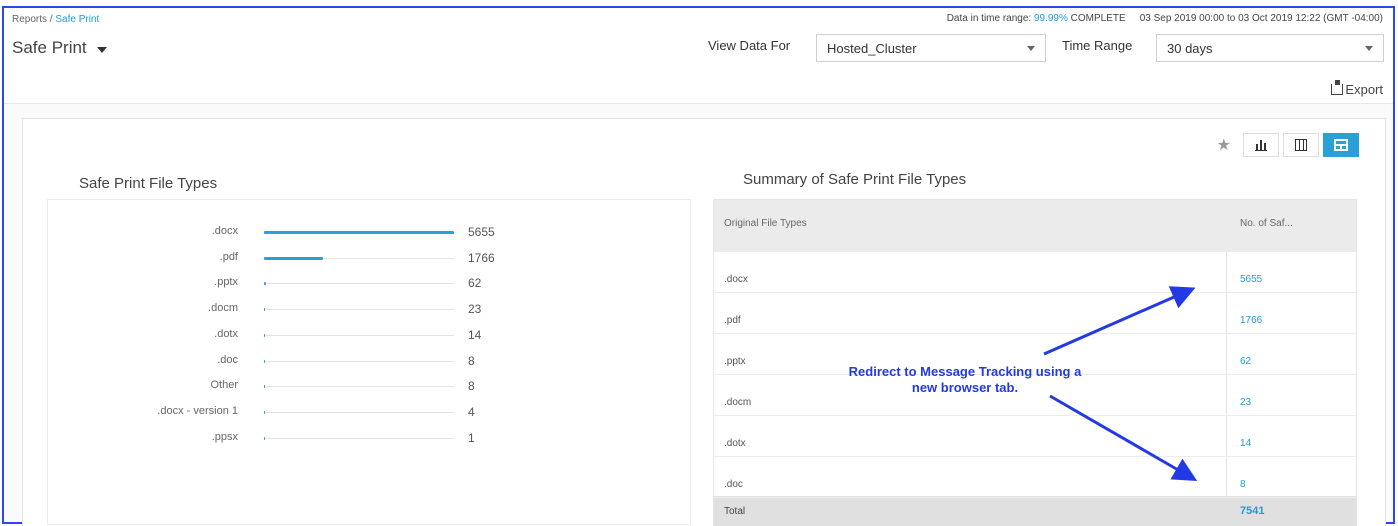  Describe the element at coordinates (1035, 313) in the screenshot. I see `table-row: .pdf 1766` at that location.